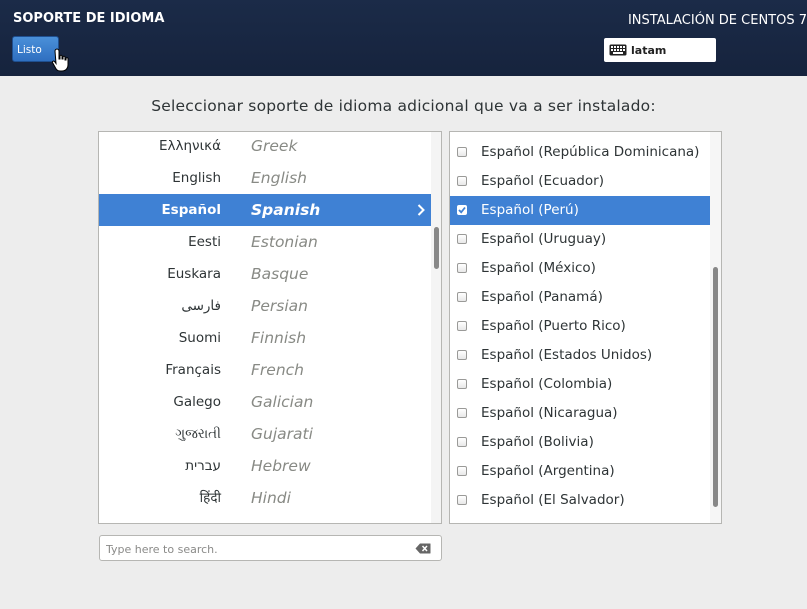  What do you see at coordinates (547, 384) in the screenshot?
I see `locale-label: Español (Colombia)` at bounding box center [547, 384].